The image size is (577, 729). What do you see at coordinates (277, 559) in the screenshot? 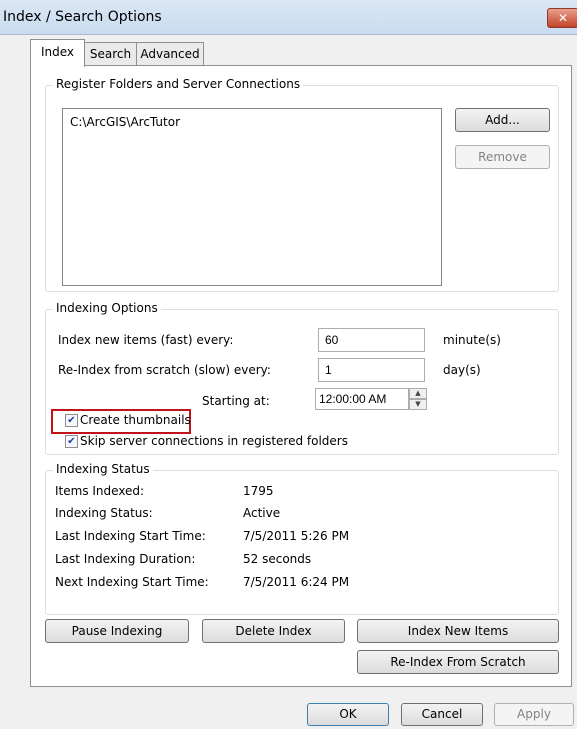
I see `status-value: 52 seconds` at bounding box center [277, 559].